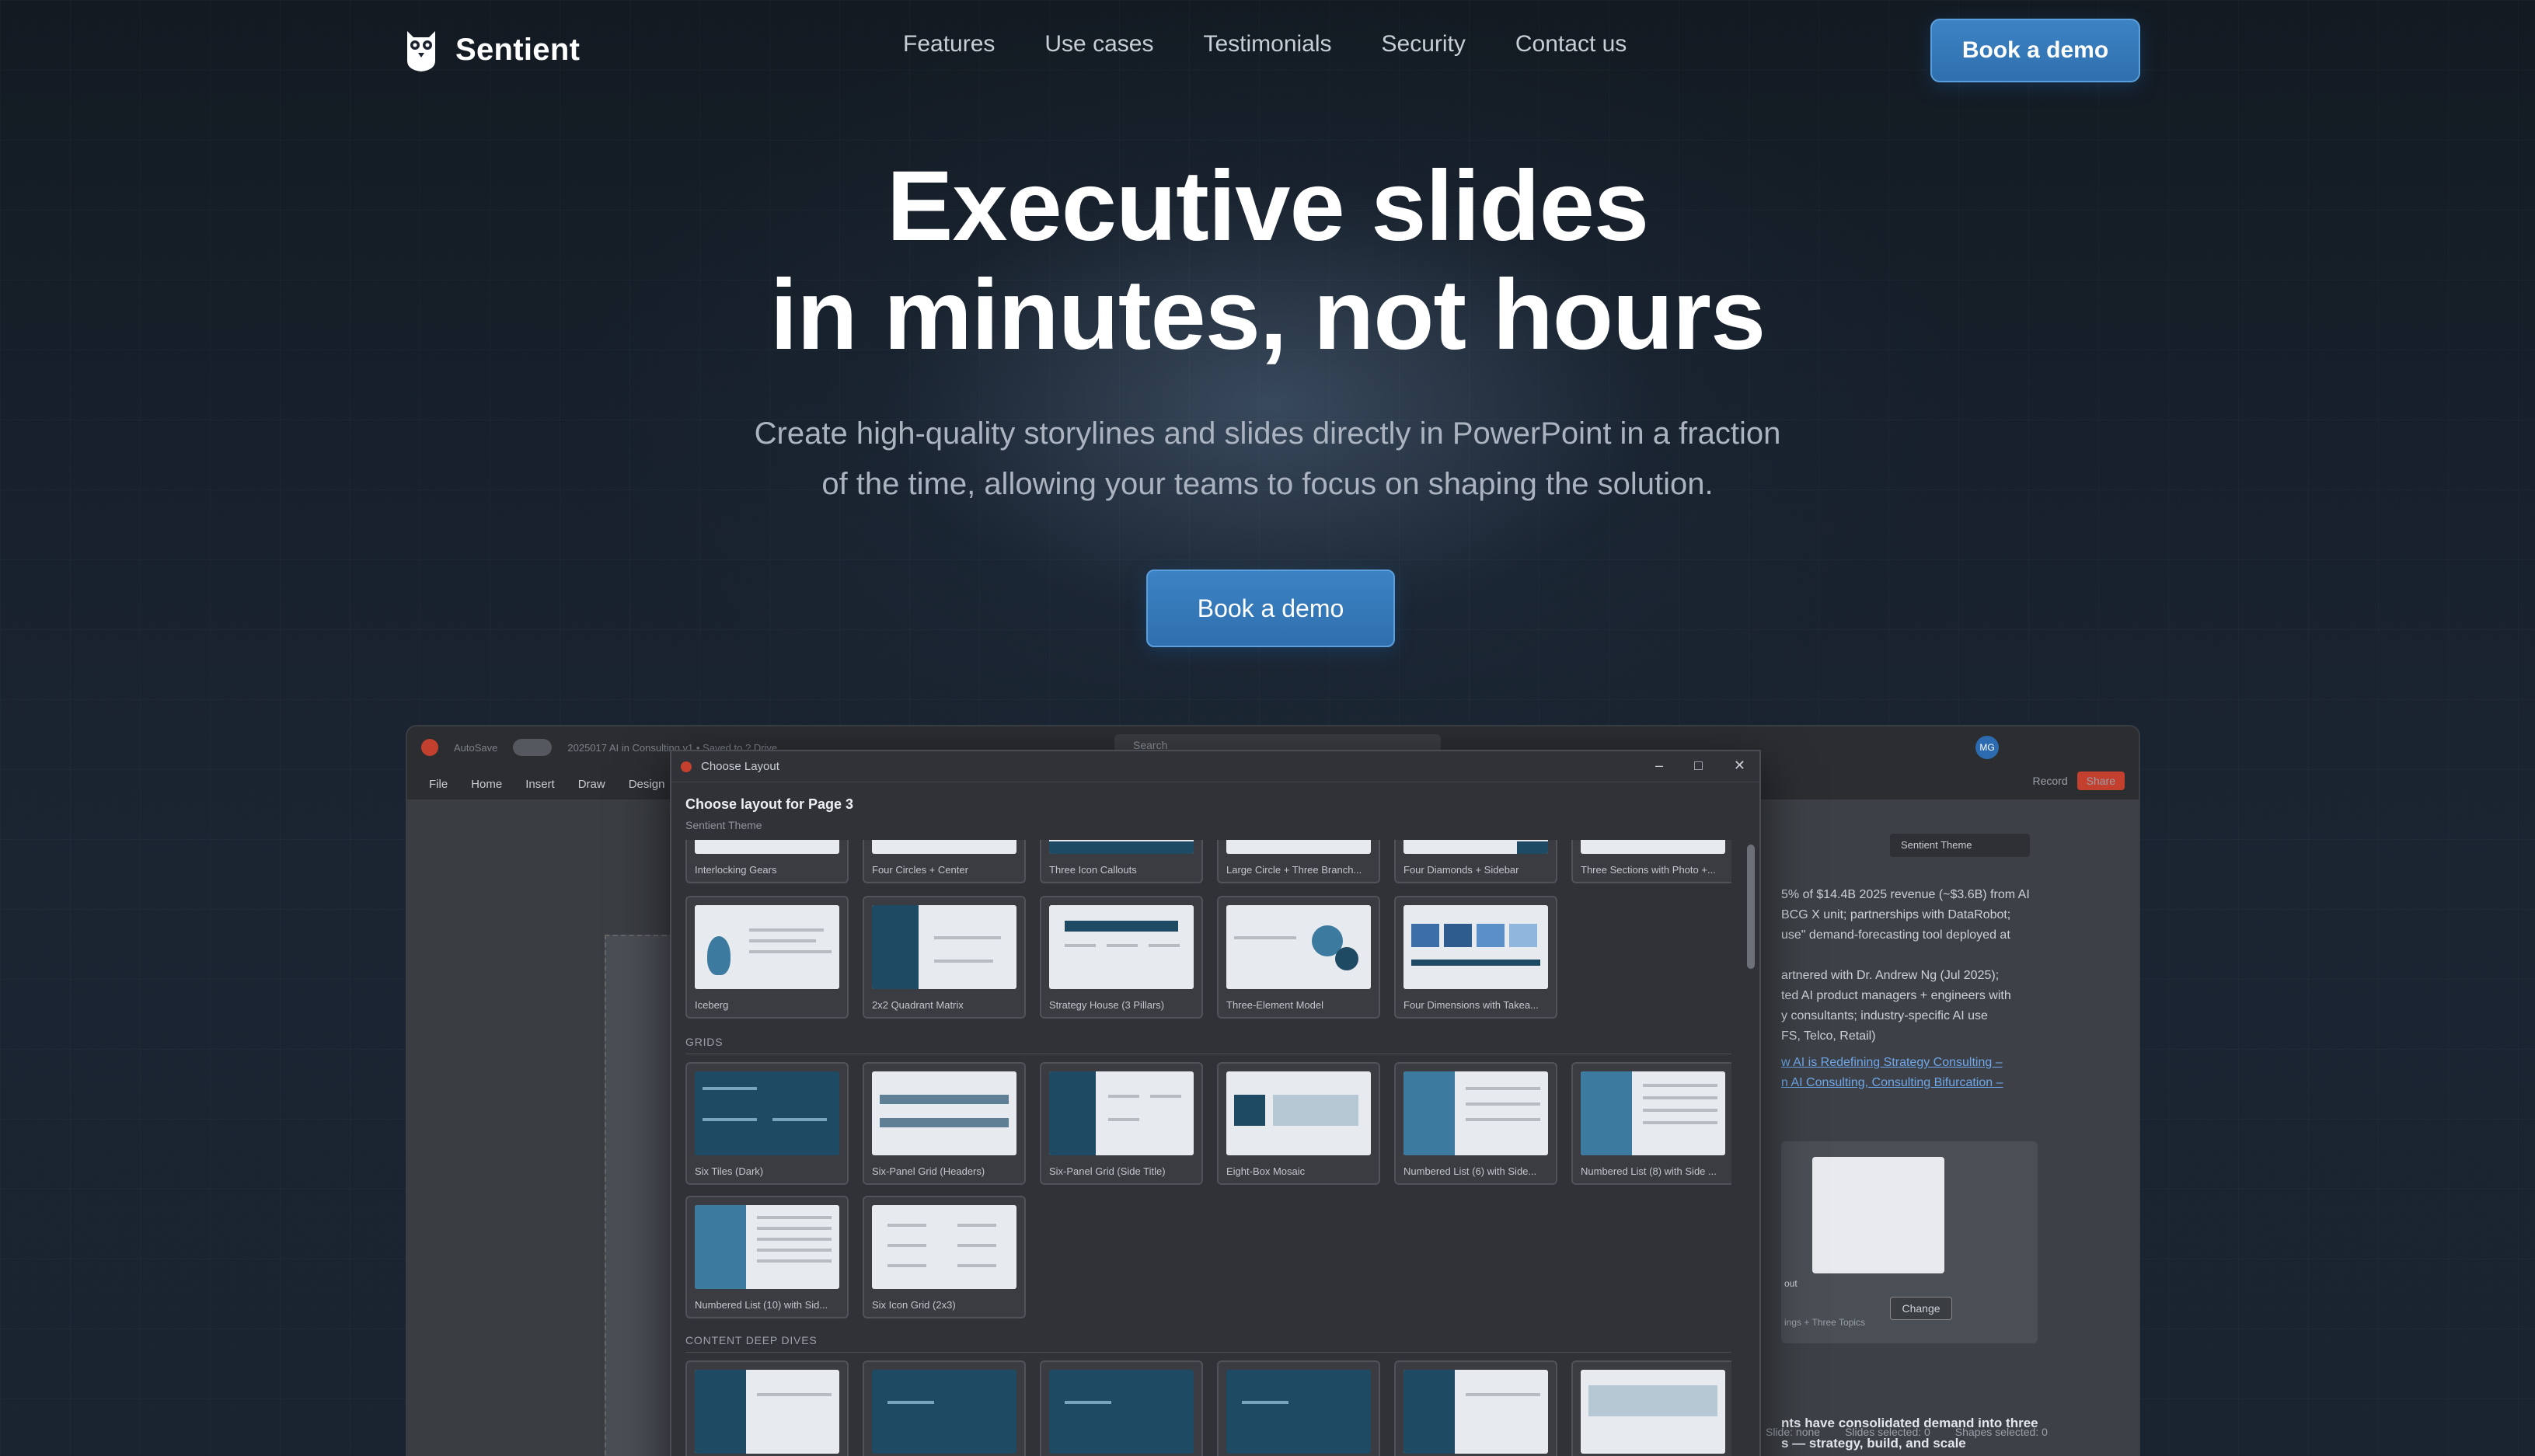 This screenshot has height=1456, width=2535. What do you see at coordinates (439, 785) in the screenshot?
I see `tab-file: File` at bounding box center [439, 785].